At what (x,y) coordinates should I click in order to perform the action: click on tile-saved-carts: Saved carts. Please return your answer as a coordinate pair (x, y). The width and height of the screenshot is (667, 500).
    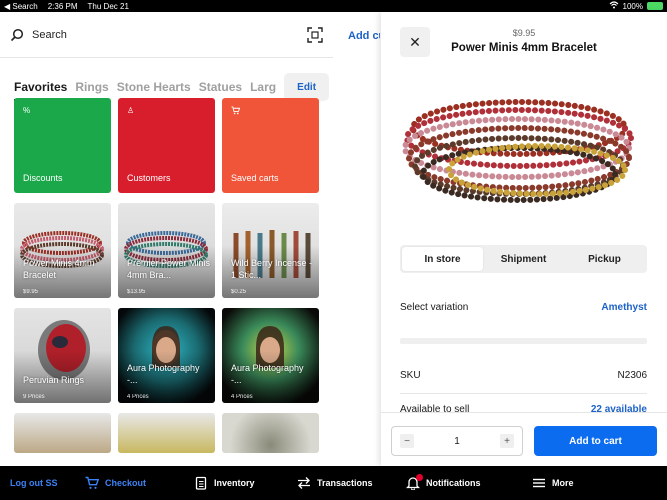
    Looking at the image, I should click on (270, 145).